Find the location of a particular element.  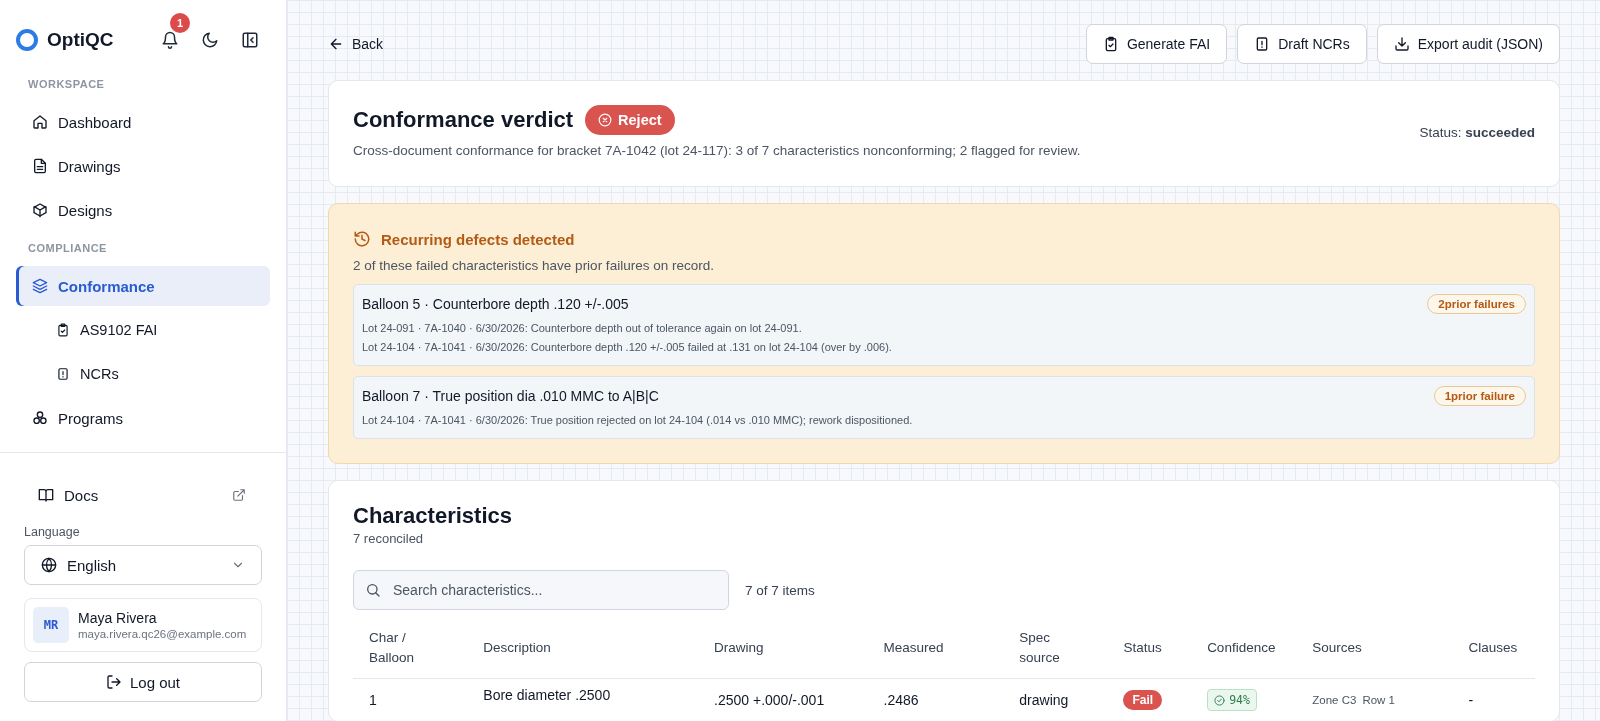

notifications-button: 1 is located at coordinates (170, 35).